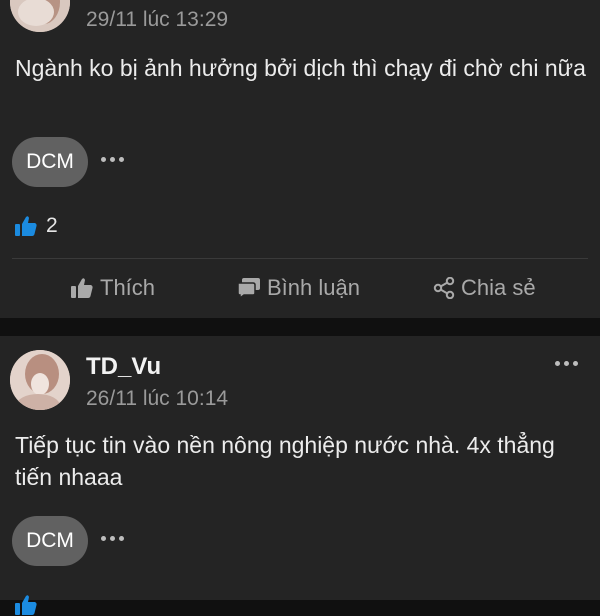 The image size is (600, 616). What do you see at coordinates (128, 287) in the screenshot?
I see `like-label: Thích` at bounding box center [128, 287].